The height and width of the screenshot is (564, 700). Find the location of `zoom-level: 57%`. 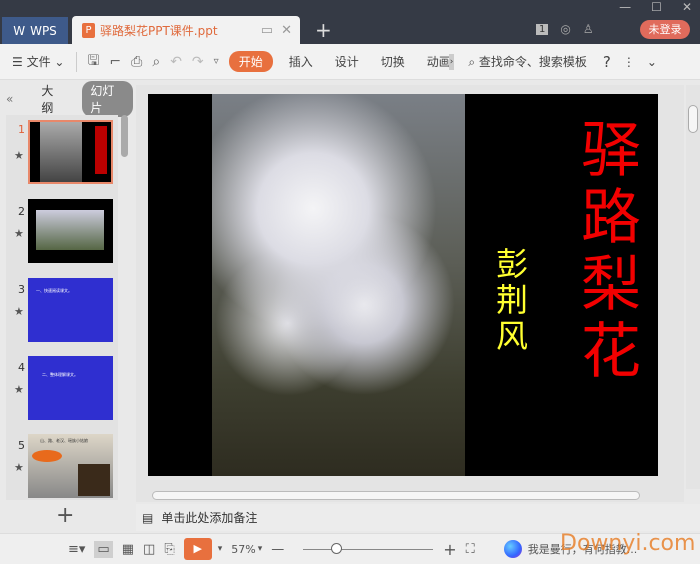

zoom-level: 57% is located at coordinates (243, 549).